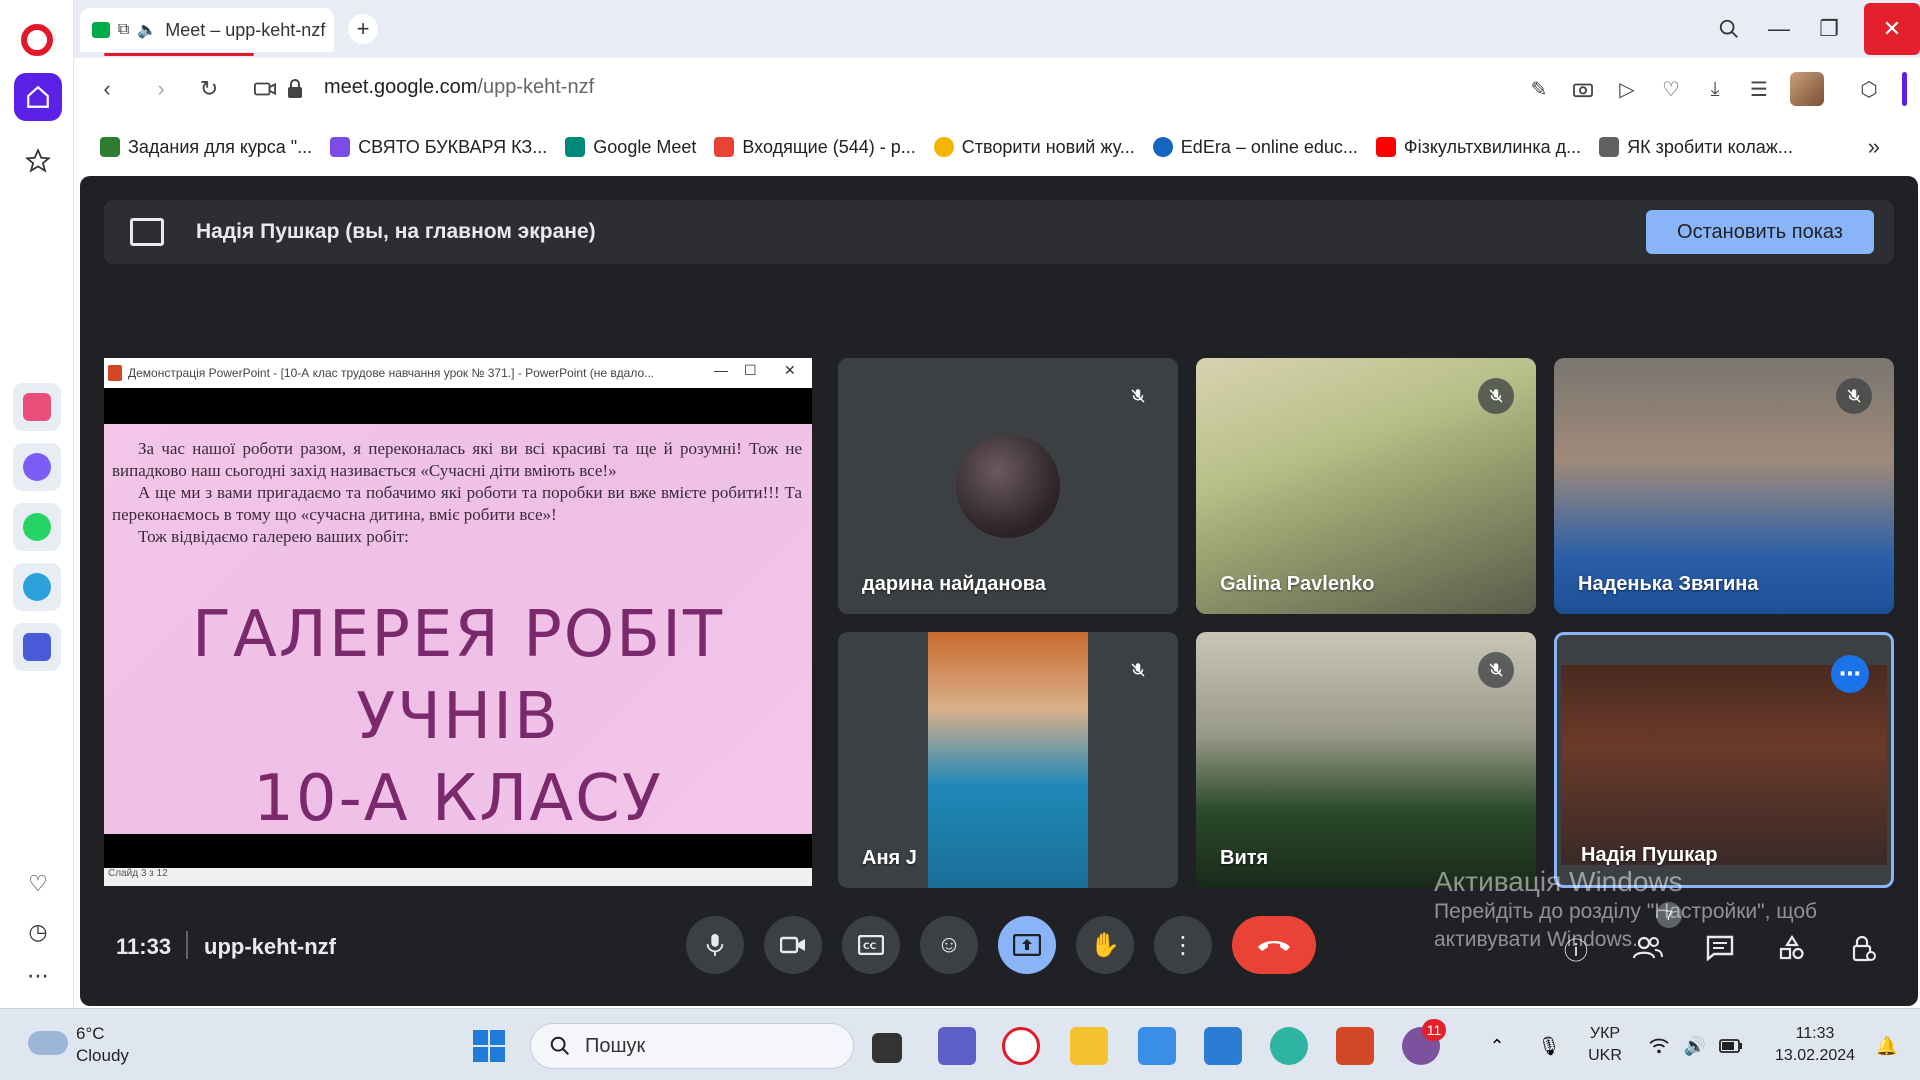 The width and height of the screenshot is (1920, 1080). What do you see at coordinates (1549, 1046) in the screenshot?
I see `microphone-icon: 🎙` at bounding box center [1549, 1046].